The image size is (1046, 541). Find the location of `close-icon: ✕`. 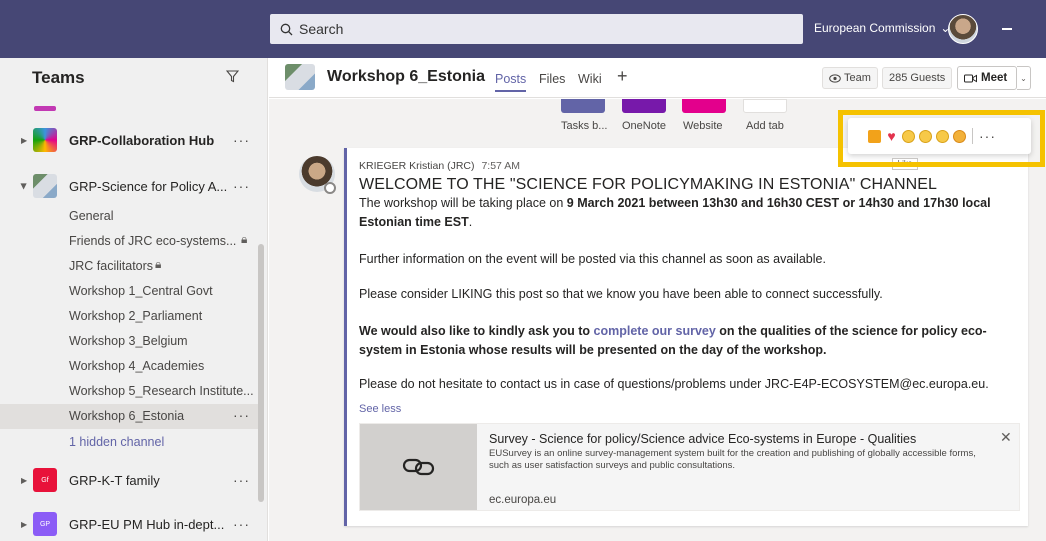

close-icon: ✕ is located at coordinates (1006, 437).